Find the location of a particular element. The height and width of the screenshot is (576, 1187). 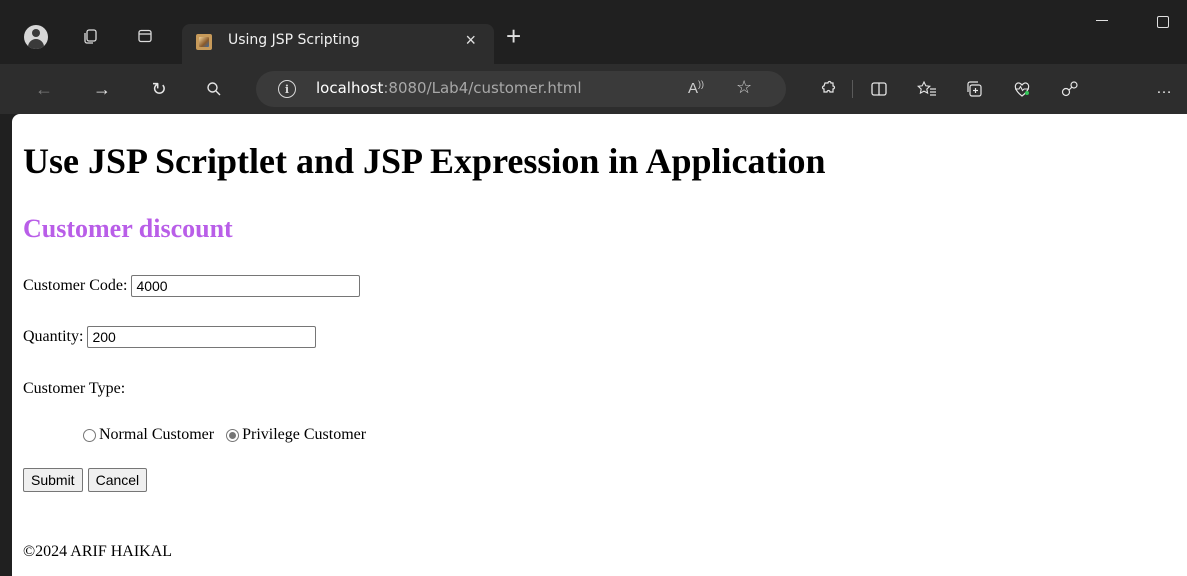

radio-normal-customer-label: Normal Customer is located at coordinates (156, 435).